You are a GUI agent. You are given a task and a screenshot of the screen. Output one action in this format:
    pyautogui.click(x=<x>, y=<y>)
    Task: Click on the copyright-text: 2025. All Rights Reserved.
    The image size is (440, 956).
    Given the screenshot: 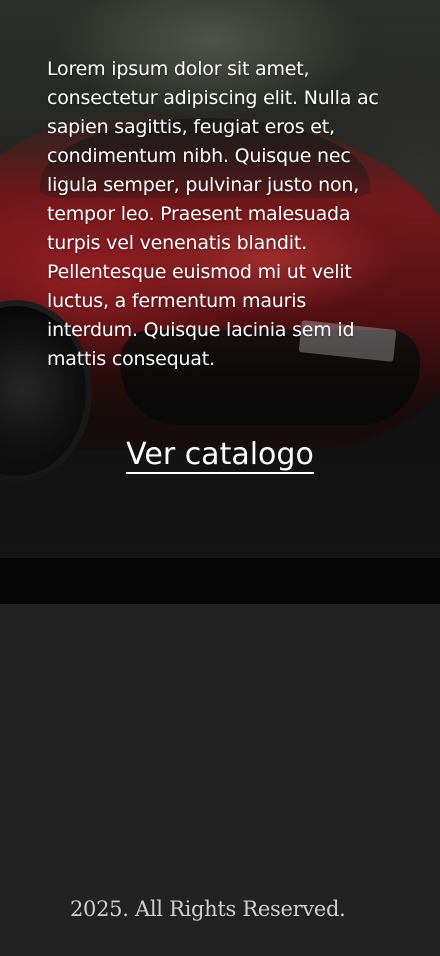 What is the action you would take?
    pyautogui.click(x=208, y=909)
    